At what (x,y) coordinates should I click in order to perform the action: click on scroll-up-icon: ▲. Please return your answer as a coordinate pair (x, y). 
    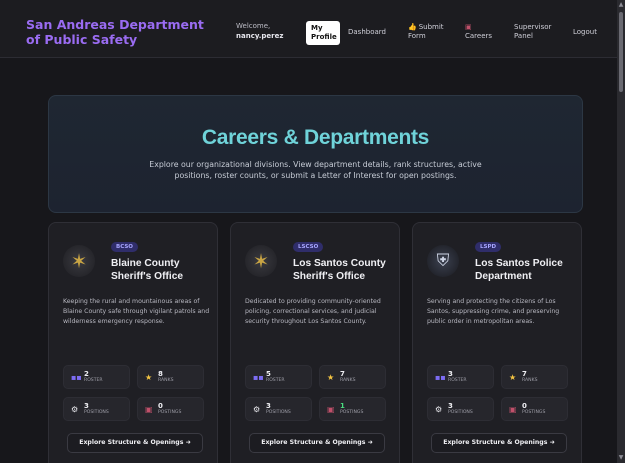
    Looking at the image, I should click on (621, 5).